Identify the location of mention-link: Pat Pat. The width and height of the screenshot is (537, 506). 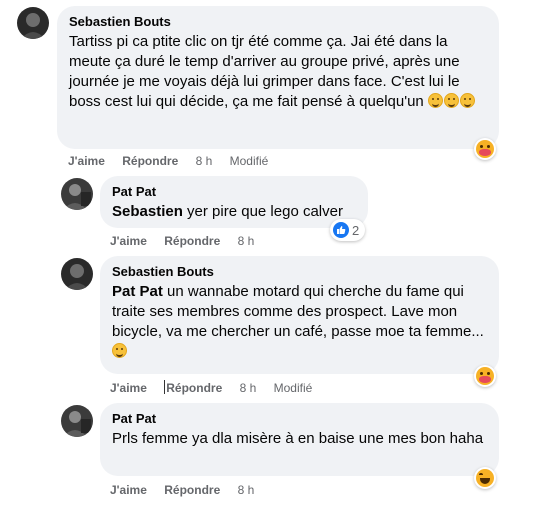
(137, 291).